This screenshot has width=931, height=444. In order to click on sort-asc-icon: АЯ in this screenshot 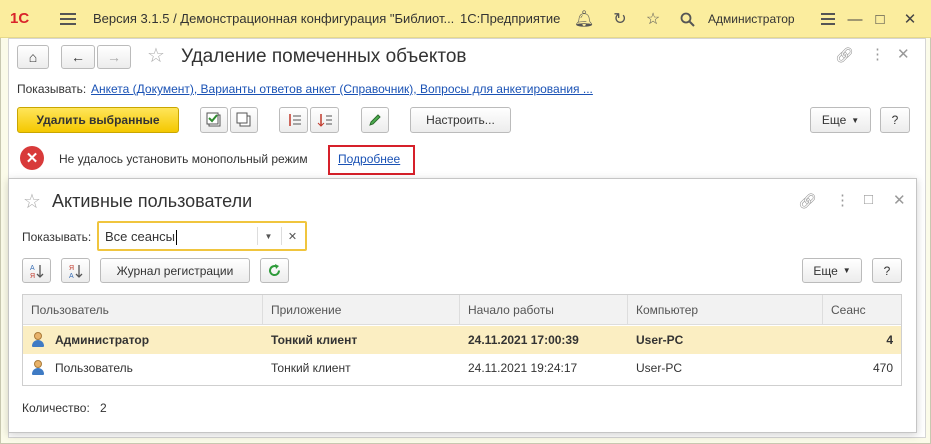, I will do `click(36, 270)`.